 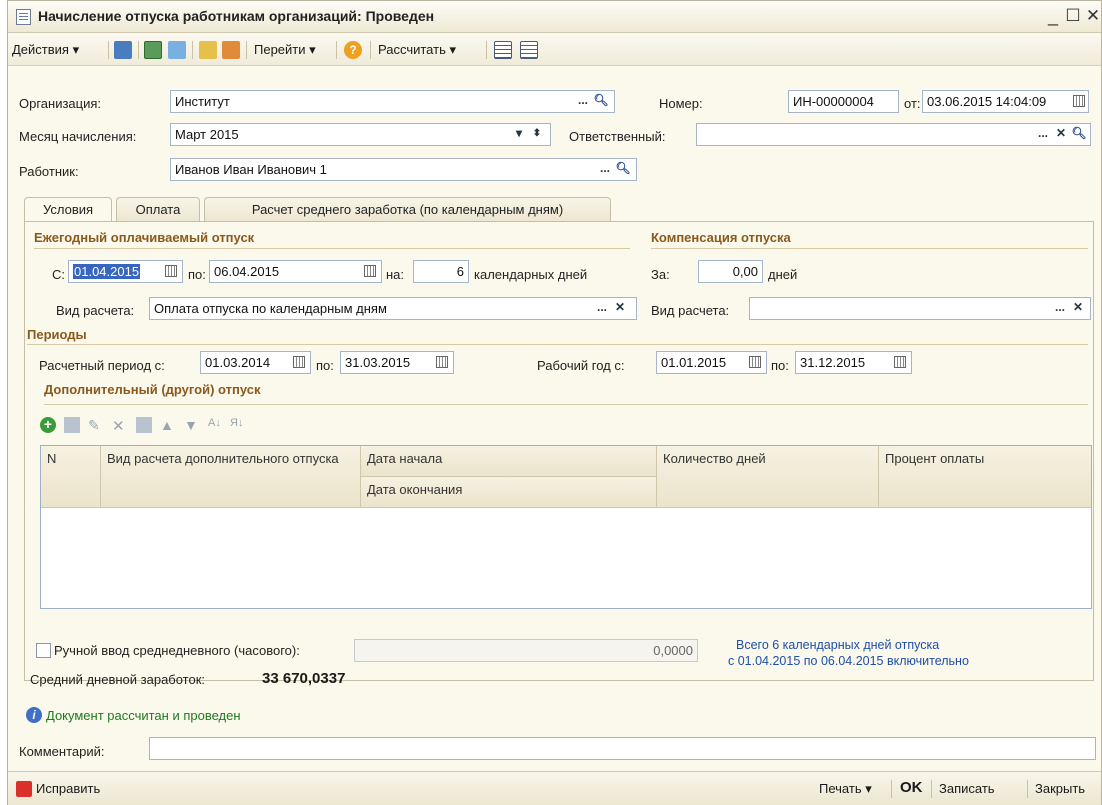 I want to click on end-edit-icon, so click(x=144, y=425).